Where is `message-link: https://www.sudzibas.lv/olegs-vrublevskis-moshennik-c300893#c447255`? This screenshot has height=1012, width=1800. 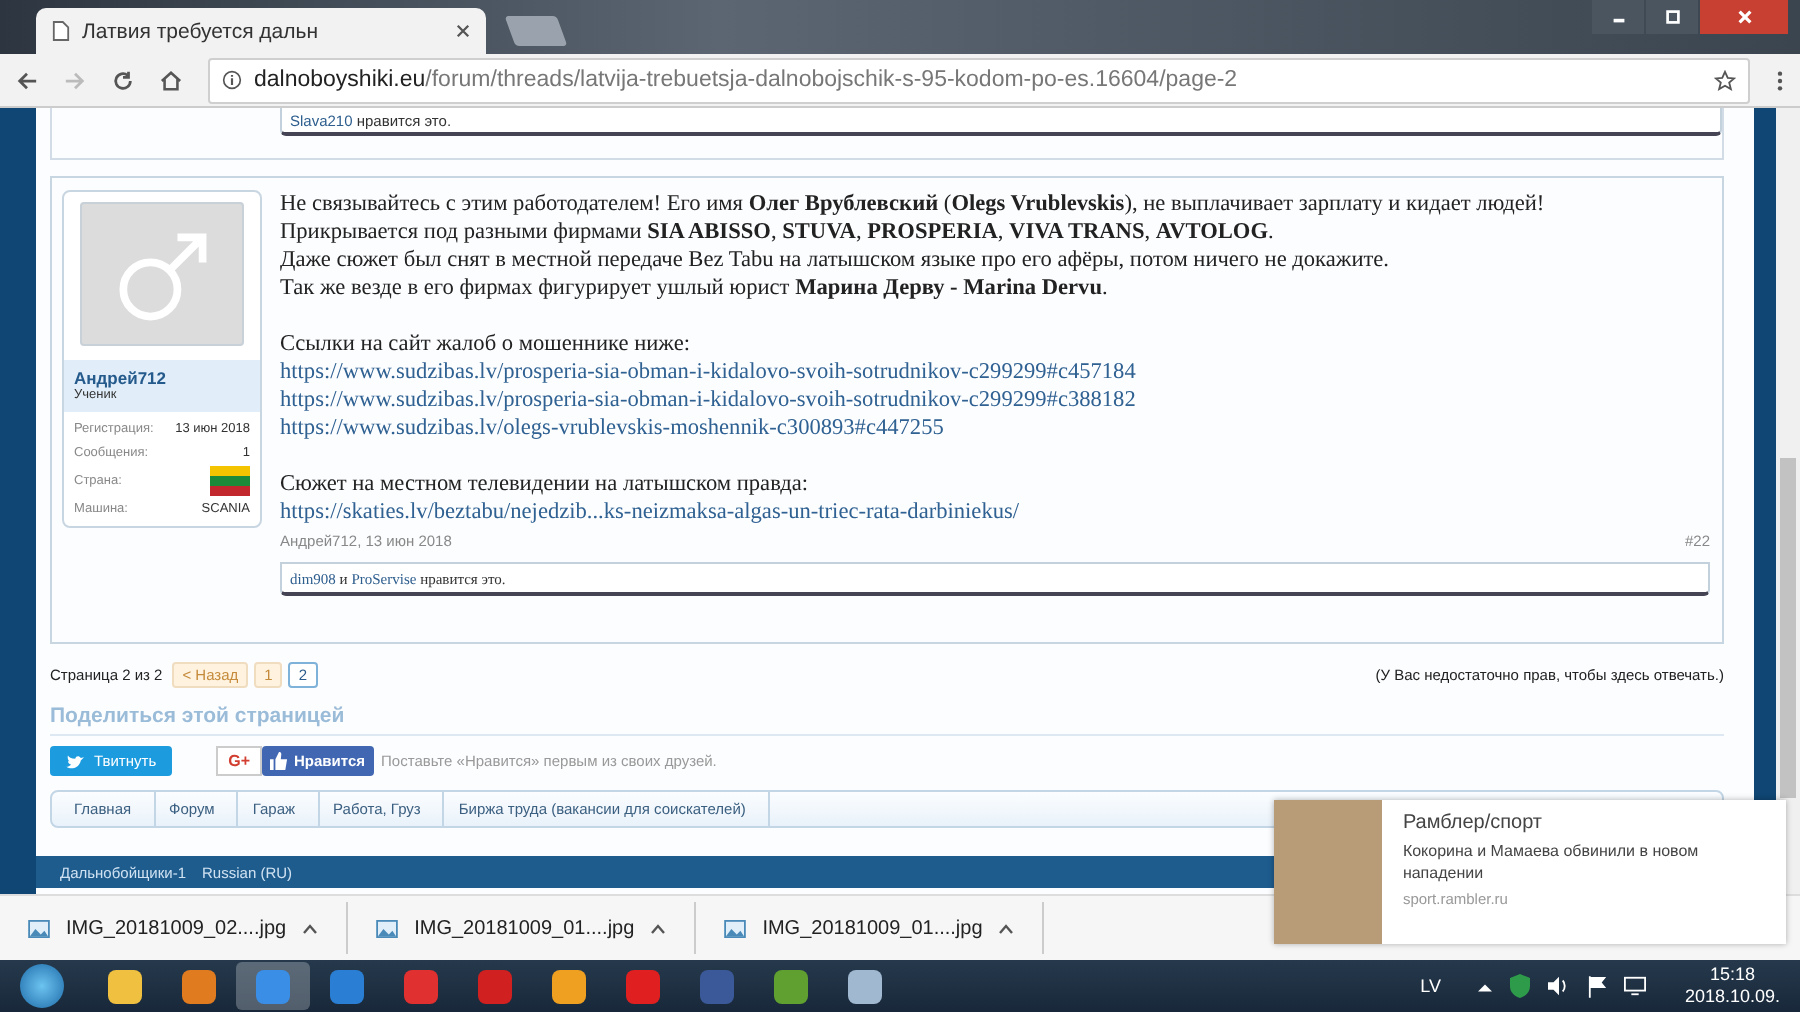
message-link: https://www.sudzibas.lv/olegs-vrublevskis-moshennik-c300893#c447255 is located at coordinates (612, 428).